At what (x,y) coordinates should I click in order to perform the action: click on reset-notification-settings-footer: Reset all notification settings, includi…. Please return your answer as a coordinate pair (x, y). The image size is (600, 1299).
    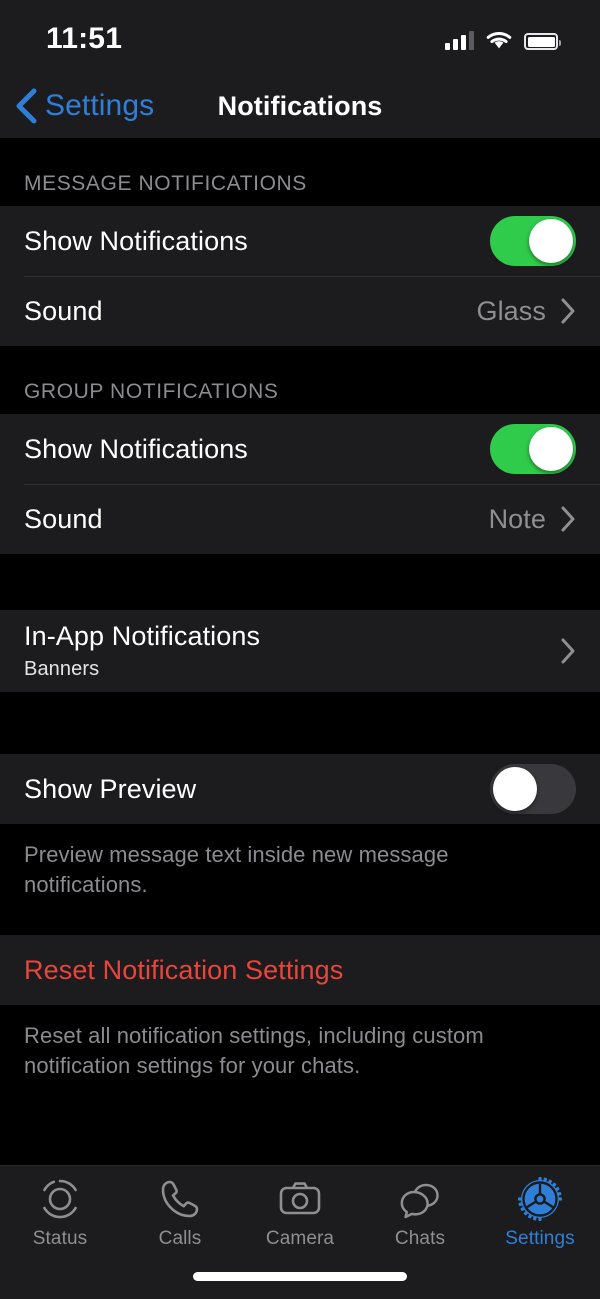
    Looking at the image, I should click on (254, 1051).